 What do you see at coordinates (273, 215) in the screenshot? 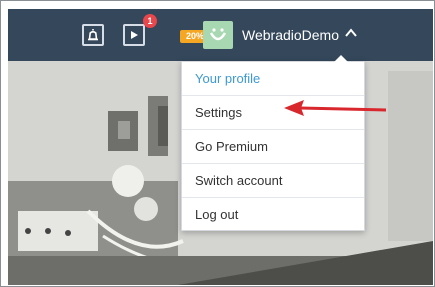
I see `menu-item-log-out: Log out` at bounding box center [273, 215].